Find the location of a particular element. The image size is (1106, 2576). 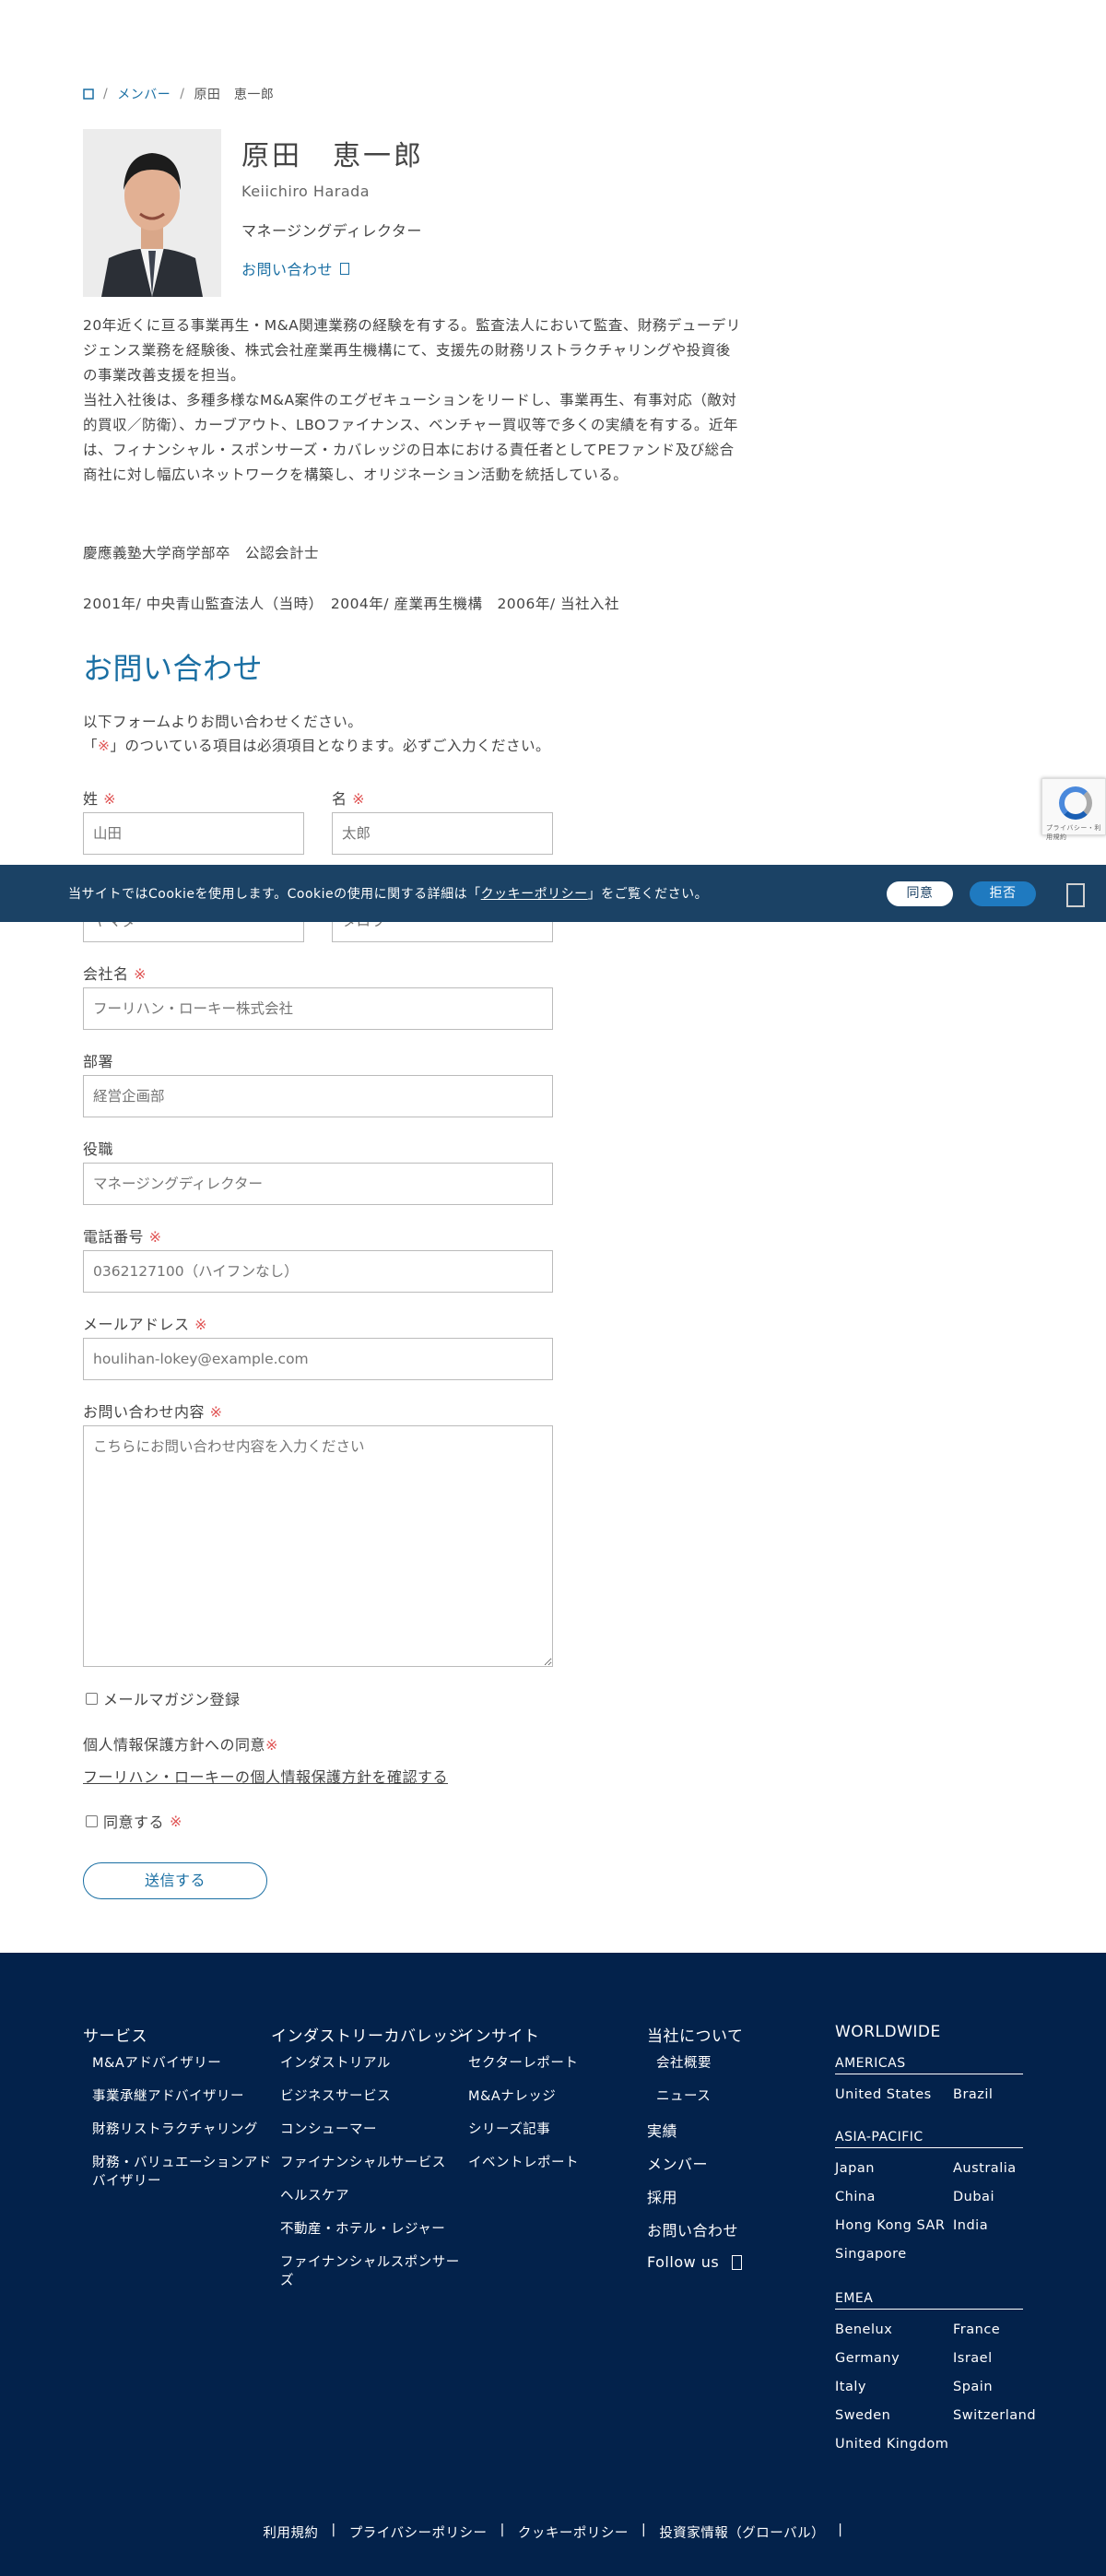

footer-industry-heading: インダストリーカバレッジ is located at coordinates (368, 2034).